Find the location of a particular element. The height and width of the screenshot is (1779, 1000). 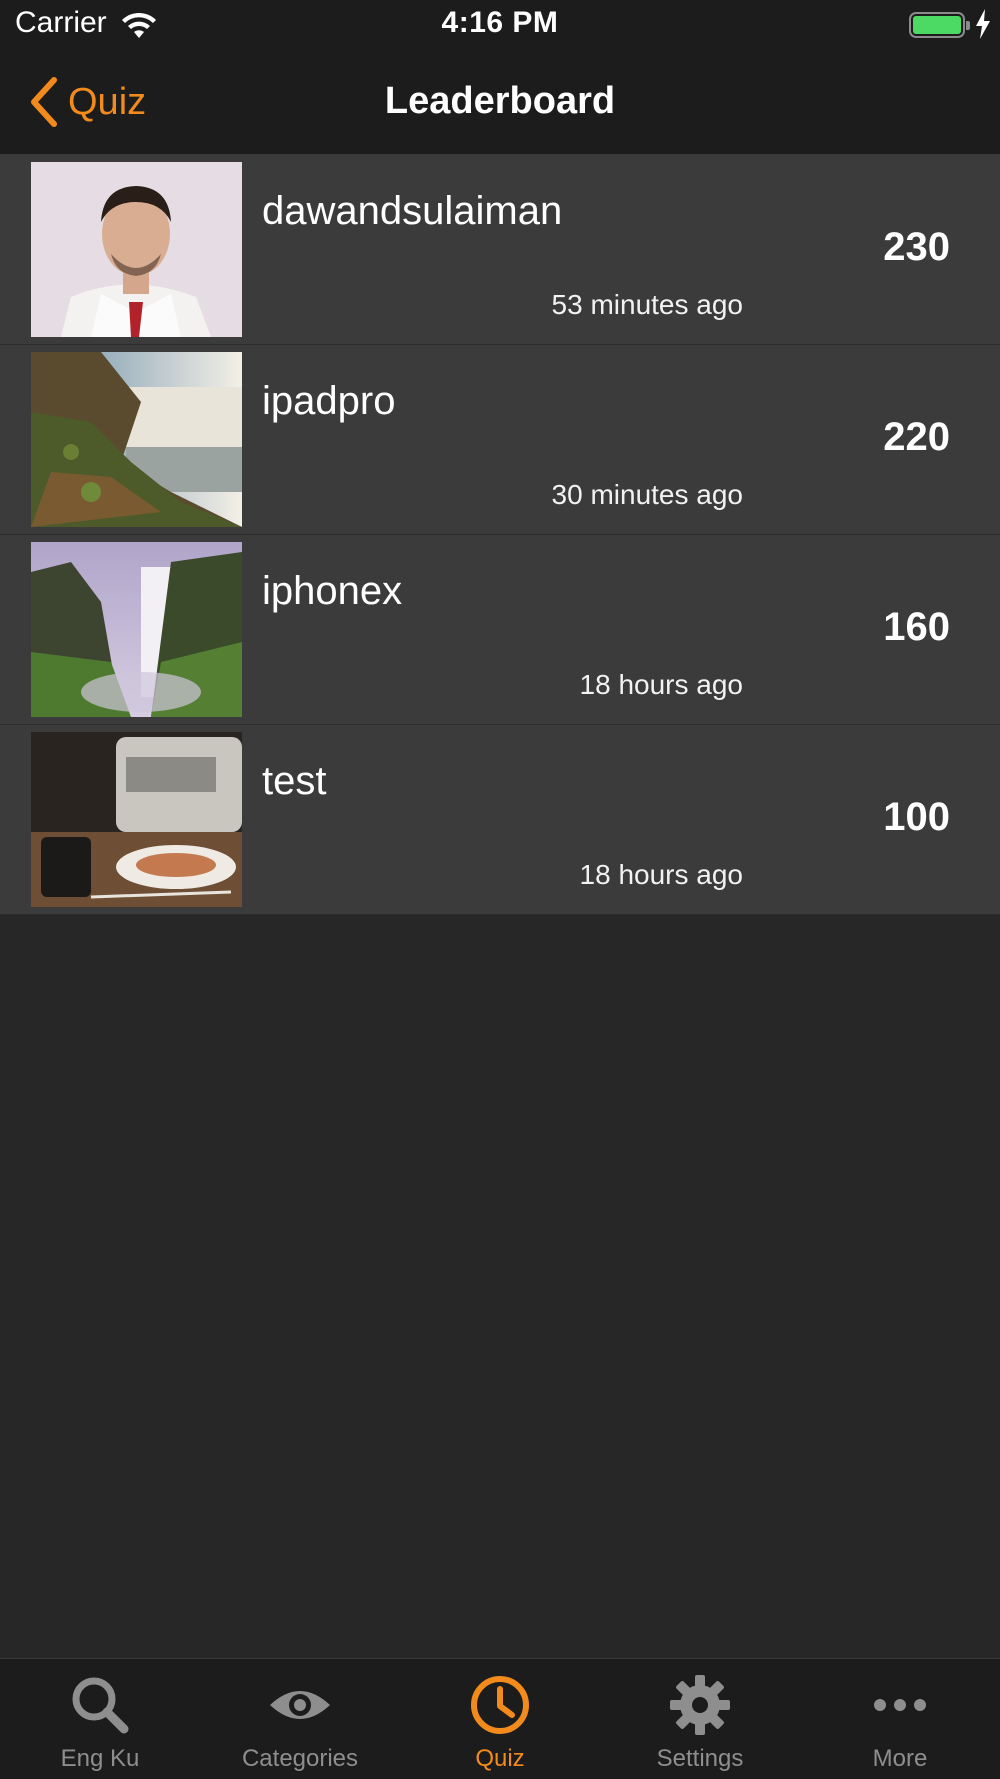

tab-label: More is located at coordinates (900, 1758).